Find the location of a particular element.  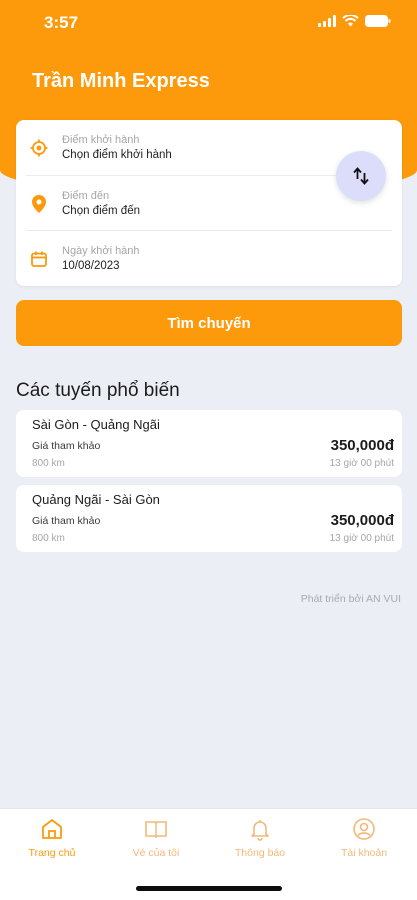

home-indicator is located at coordinates (209, 888).